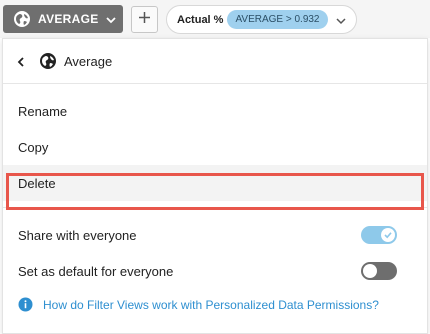 This screenshot has height=334, width=430. What do you see at coordinates (277, 19) in the screenshot?
I see `filter-condition-badge: AVERAGE > 0.932` at bounding box center [277, 19].